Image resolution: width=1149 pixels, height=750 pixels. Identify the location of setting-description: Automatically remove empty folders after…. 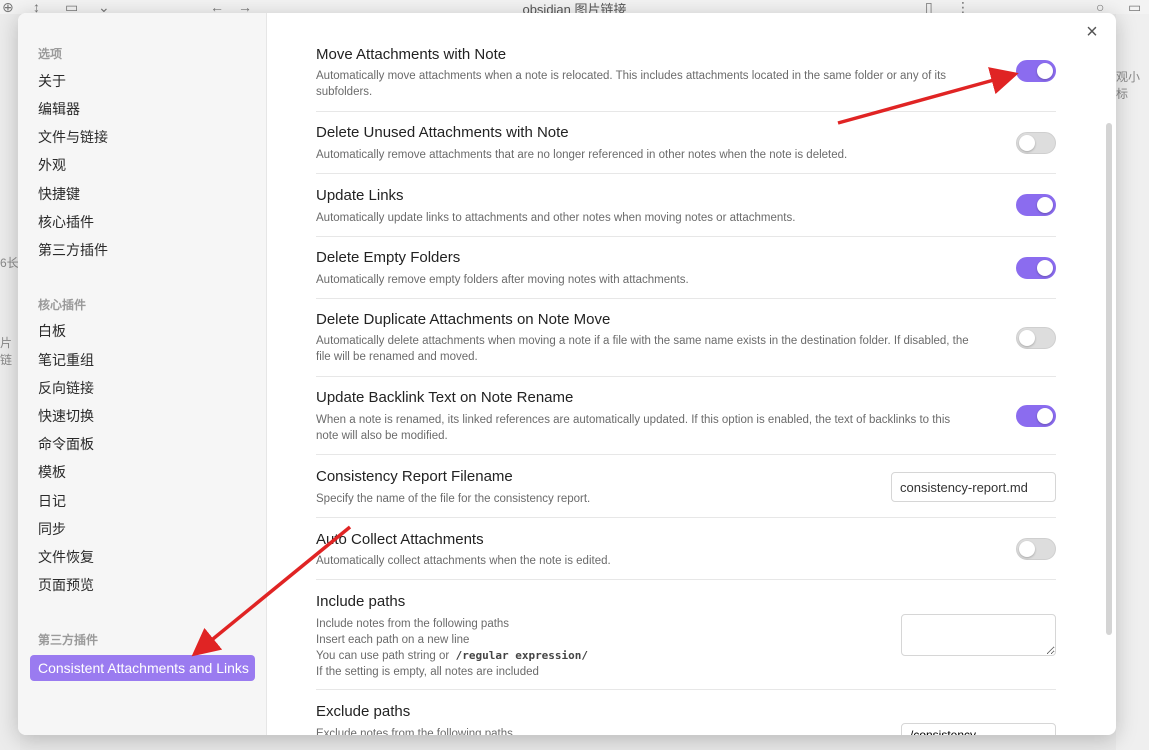
(502, 280).